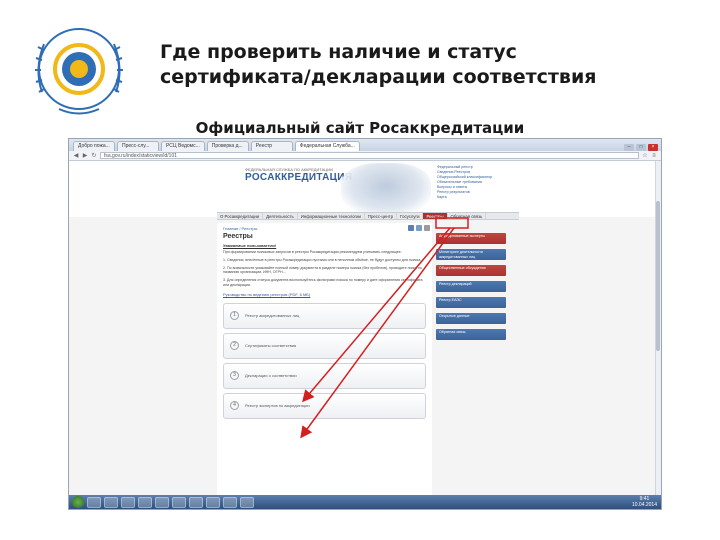 Image resolution: width=720 pixels, height=540 pixels. I want to click on window-controls: – □ ×, so click(642, 147).